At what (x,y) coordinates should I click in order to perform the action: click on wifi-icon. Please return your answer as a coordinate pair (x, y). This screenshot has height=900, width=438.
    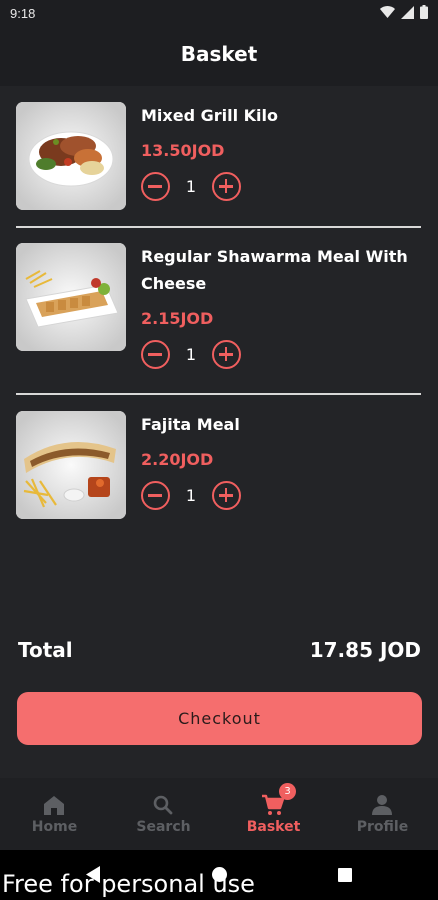
    Looking at the image, I should click on (387, 11).